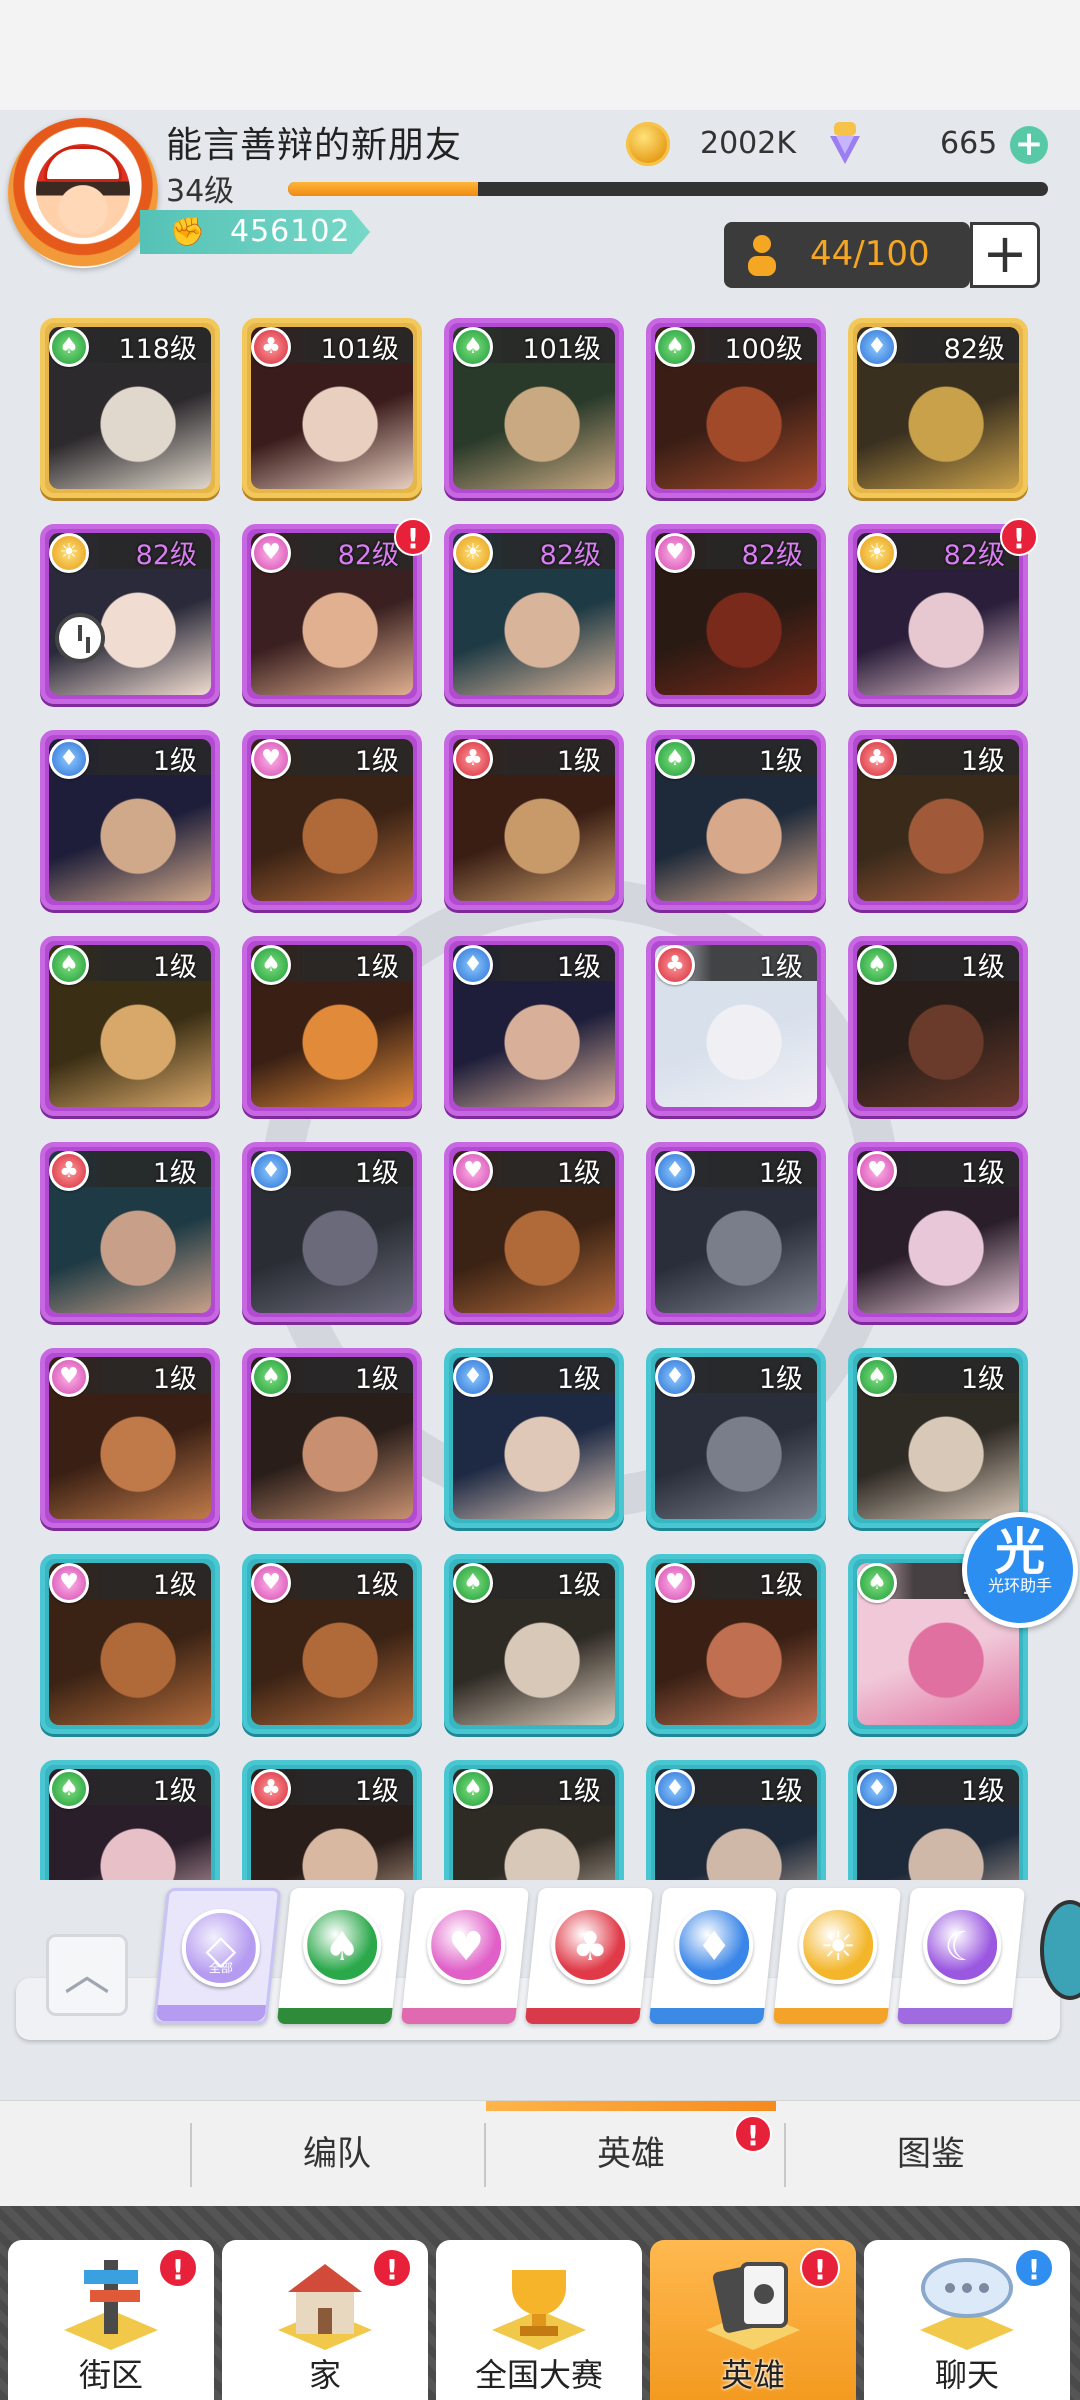 The image size is (1080, 2400). I want to click on filter-club: ♣, so click(589, 1956).